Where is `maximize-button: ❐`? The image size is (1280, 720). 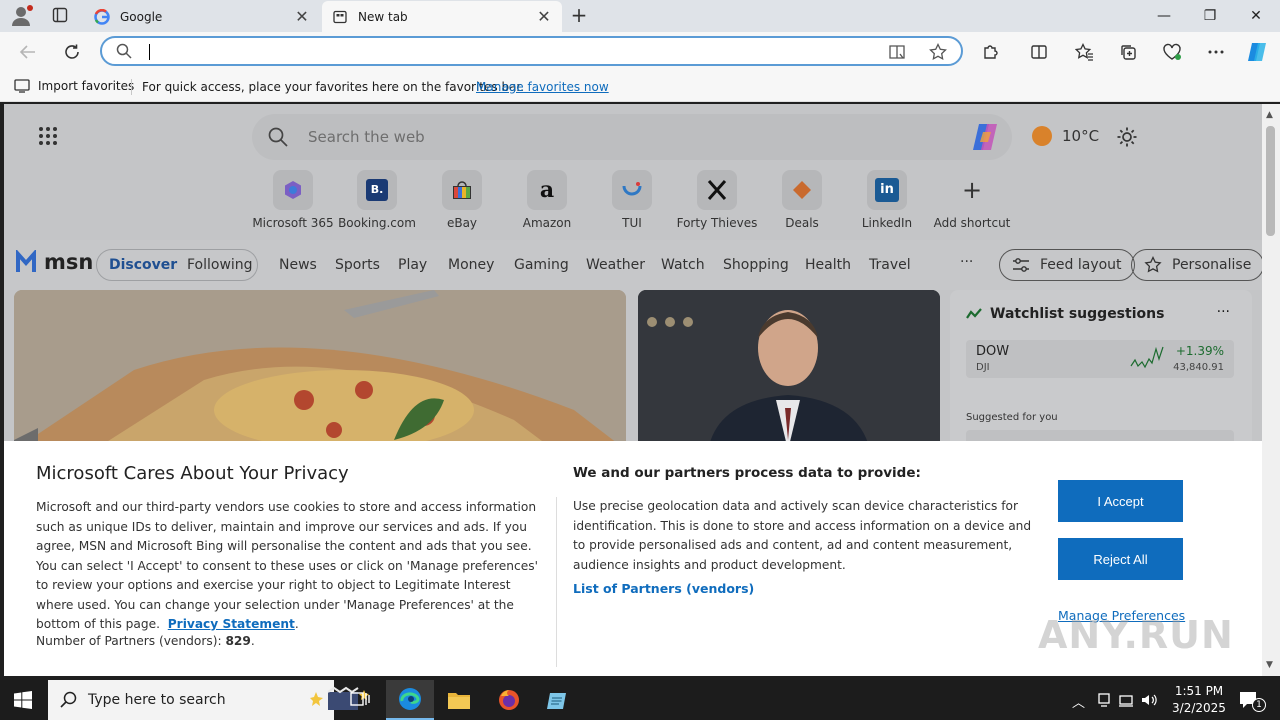 maximize-button: ❐ is located at coordinates (1210, 16).